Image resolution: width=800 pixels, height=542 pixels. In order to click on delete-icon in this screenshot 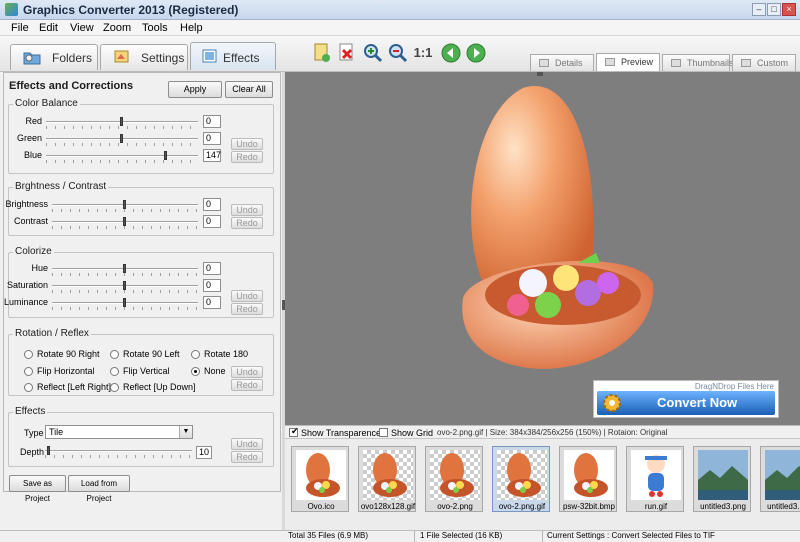, I will do `click(347, 53)`.